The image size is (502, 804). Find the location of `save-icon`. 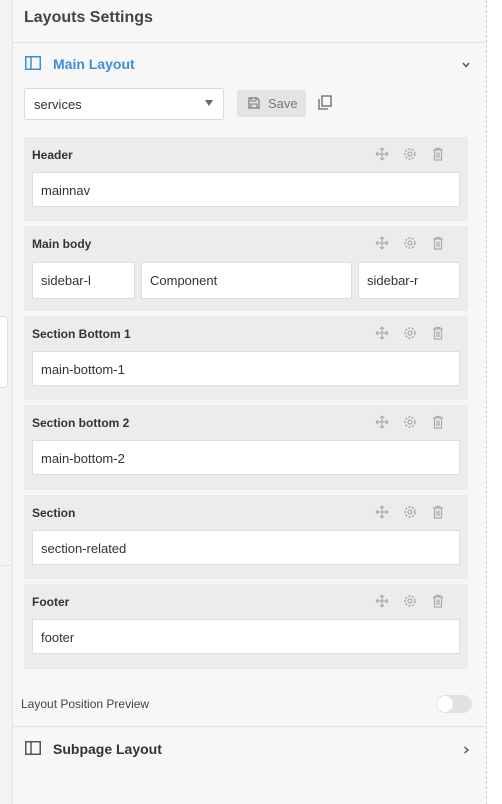

save-icon is located at coordinates (254, 103).